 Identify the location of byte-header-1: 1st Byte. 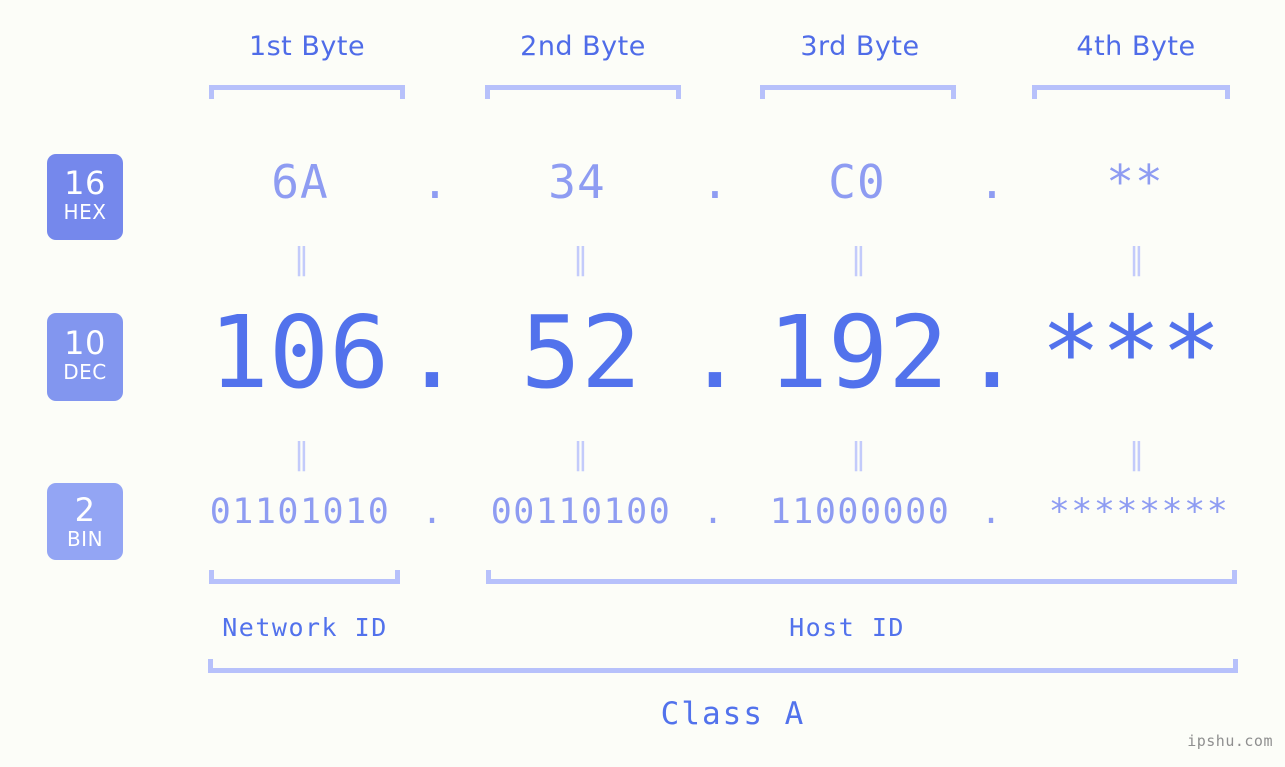
(307, 46).